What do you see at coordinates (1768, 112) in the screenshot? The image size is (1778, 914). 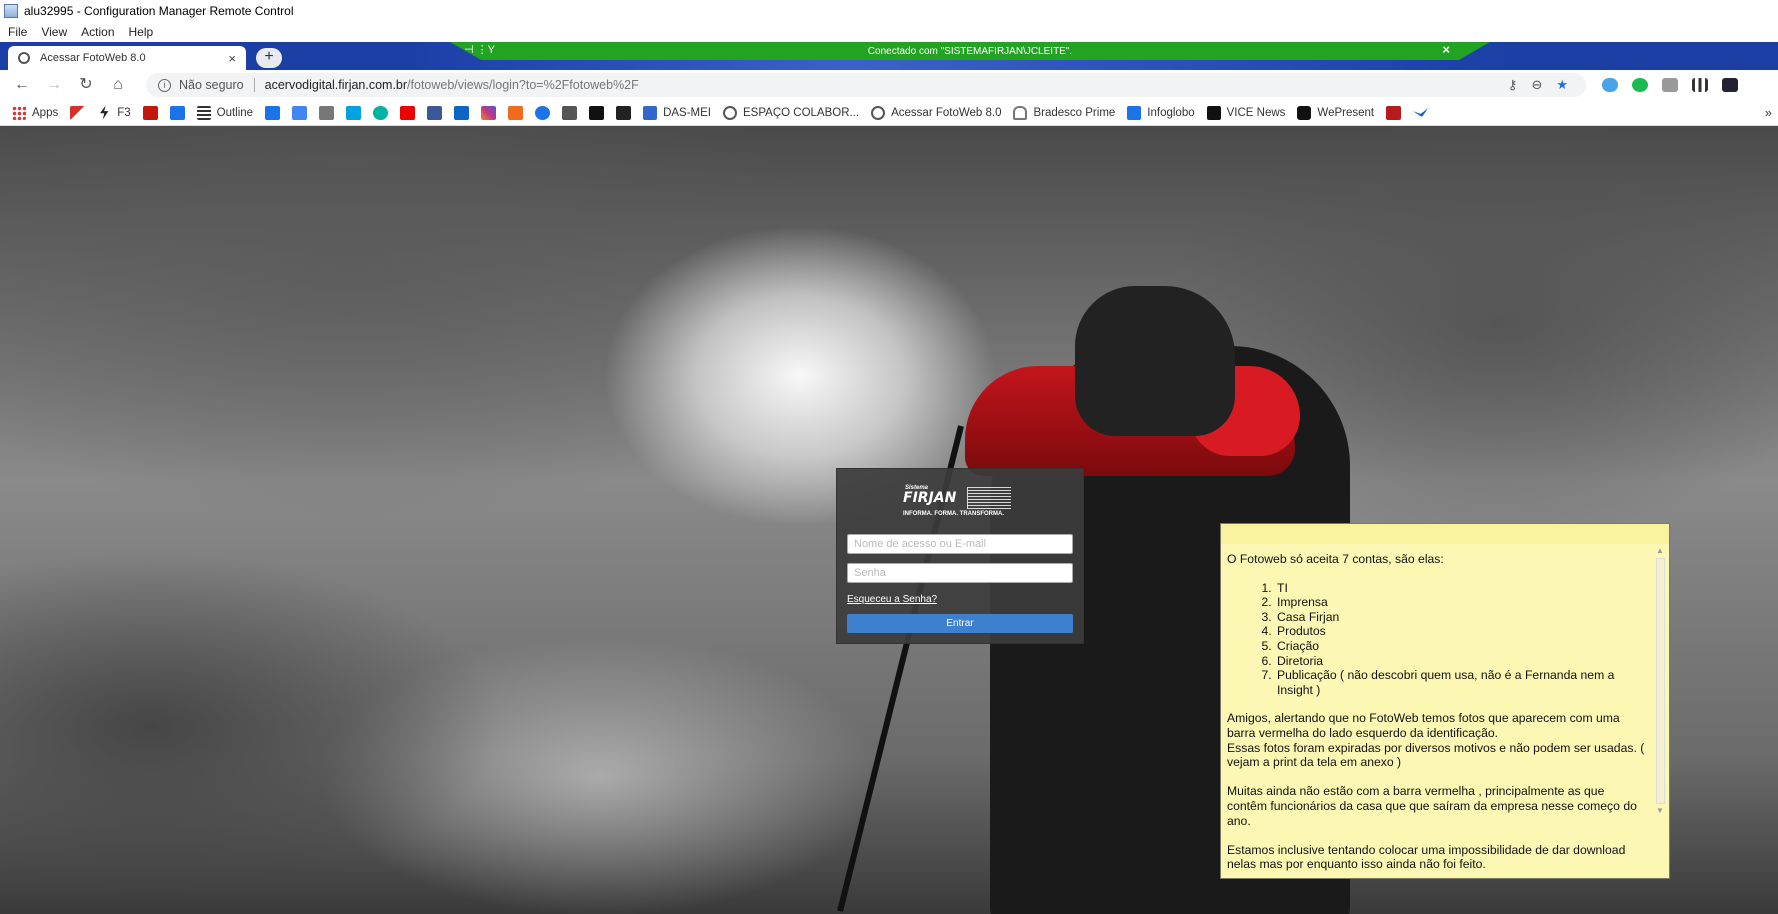 I see `bookmarks-overflow-icon: »` at bounding box center [1768, 112].